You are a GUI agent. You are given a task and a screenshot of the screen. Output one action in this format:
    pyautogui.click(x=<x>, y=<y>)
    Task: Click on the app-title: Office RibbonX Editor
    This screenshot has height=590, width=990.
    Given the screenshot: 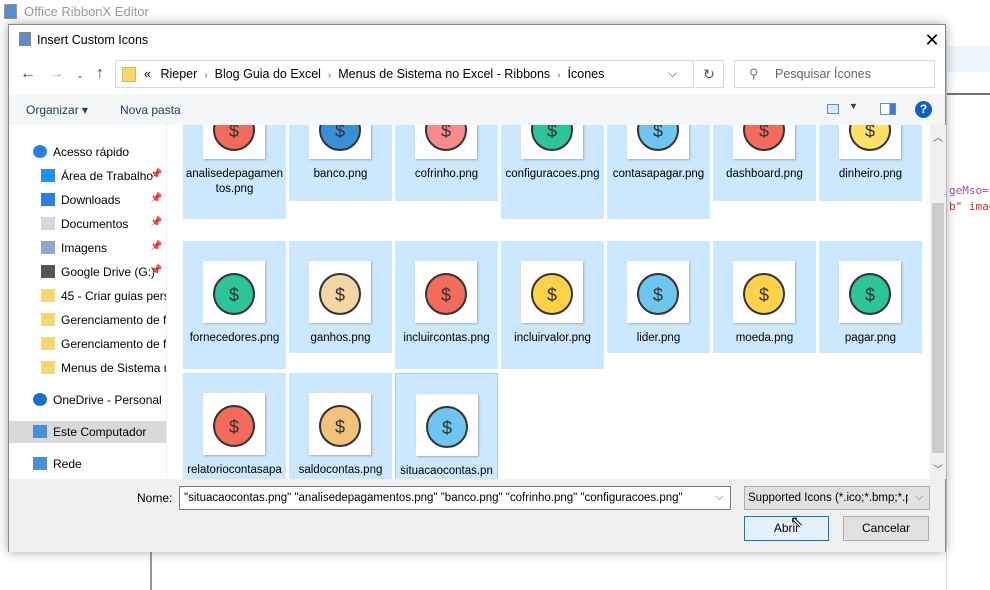 What is the action you would take?
    pyautogui.click(x=86, y=11)
    